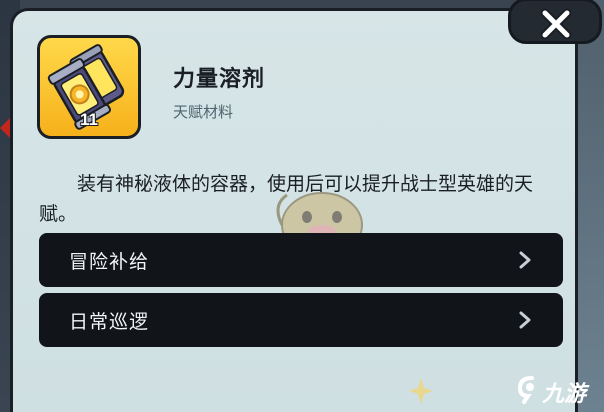 The width and height of the screenshot is (604, 412). What do you see at coordinates (89, 87) in the screenshot?
I see `item-icon-tile: 11` at bounding box center [89, 87].